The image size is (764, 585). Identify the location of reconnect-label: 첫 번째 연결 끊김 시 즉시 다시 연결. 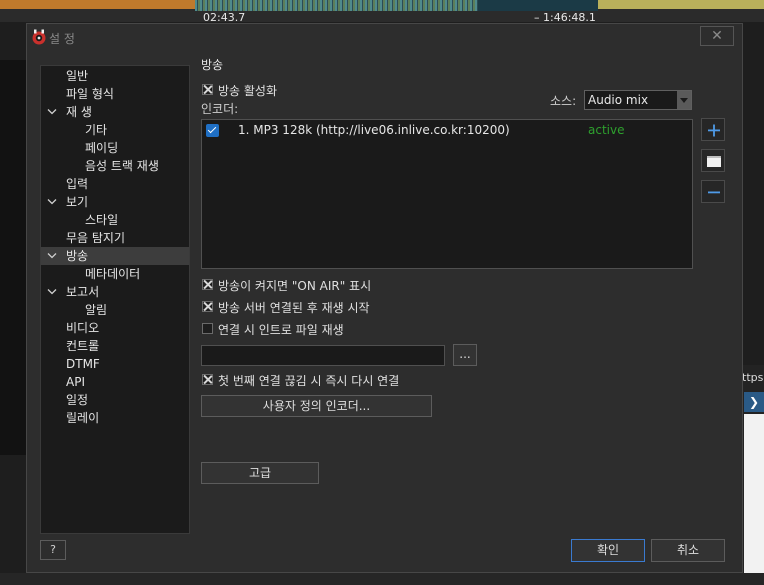
(308, 380).